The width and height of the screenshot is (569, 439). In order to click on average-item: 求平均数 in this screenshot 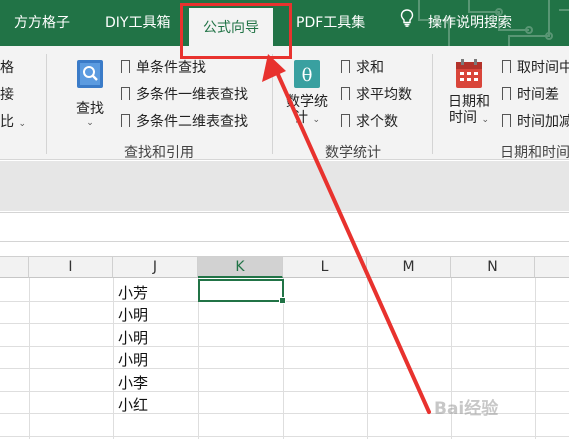, I will do `click(376, 94)`.